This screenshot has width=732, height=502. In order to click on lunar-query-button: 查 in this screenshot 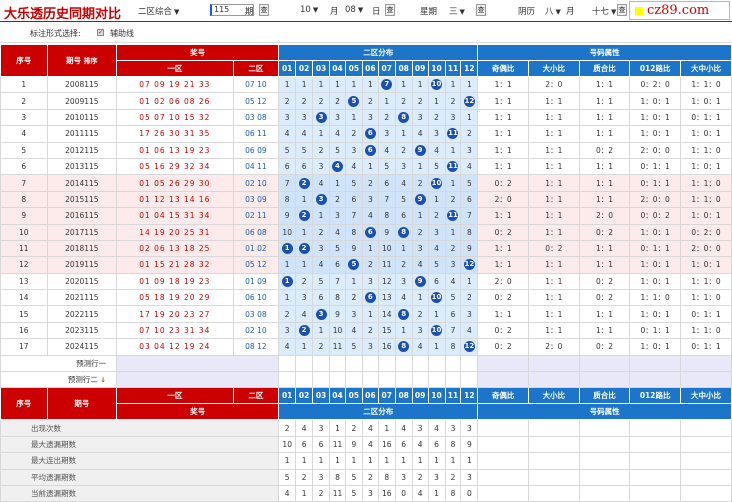, I will do `click(622, 10)`.